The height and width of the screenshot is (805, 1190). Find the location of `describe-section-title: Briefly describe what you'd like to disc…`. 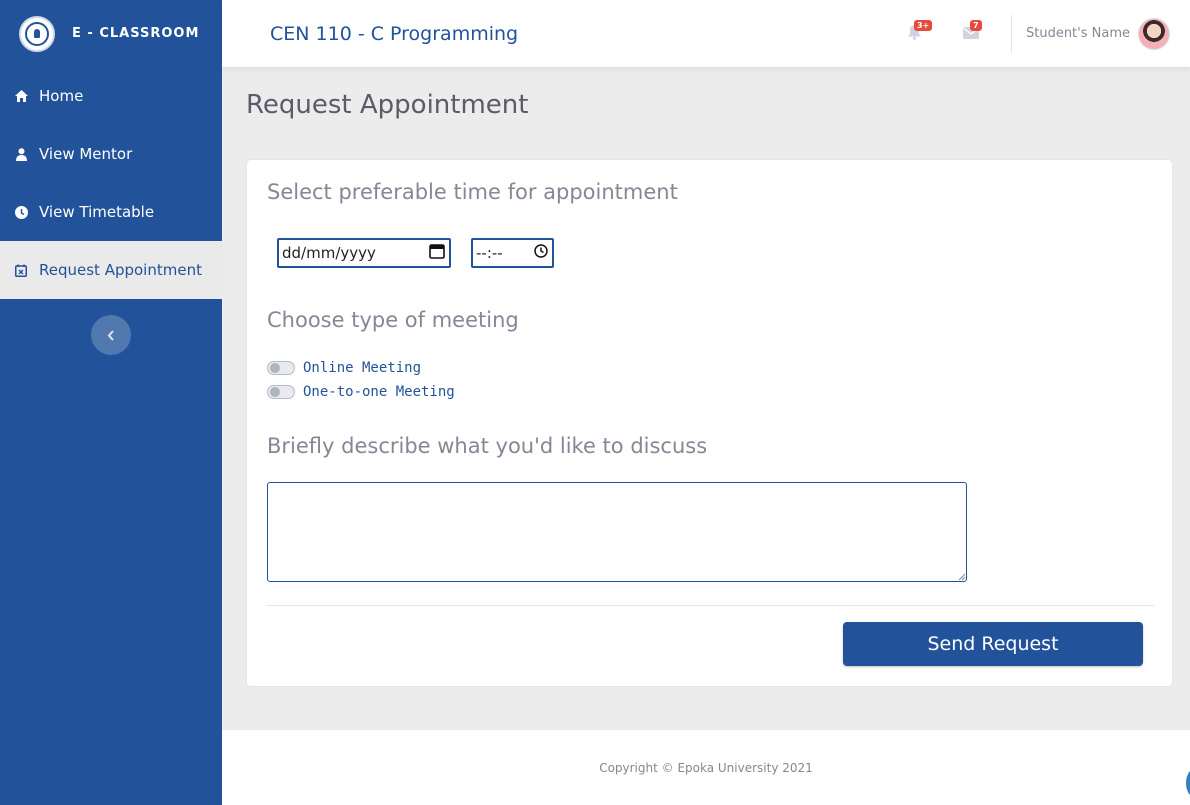

describe-section-title: Briefly describe what you'd like to disc… is located at coordinates (487, 446).